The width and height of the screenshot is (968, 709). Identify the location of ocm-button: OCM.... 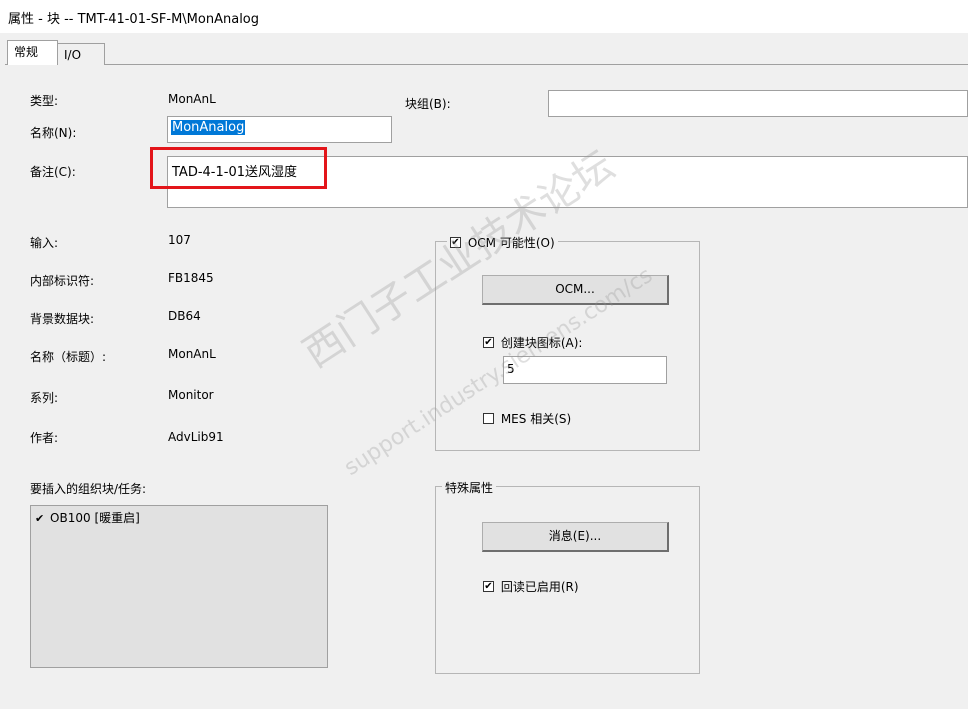
(575, 290).